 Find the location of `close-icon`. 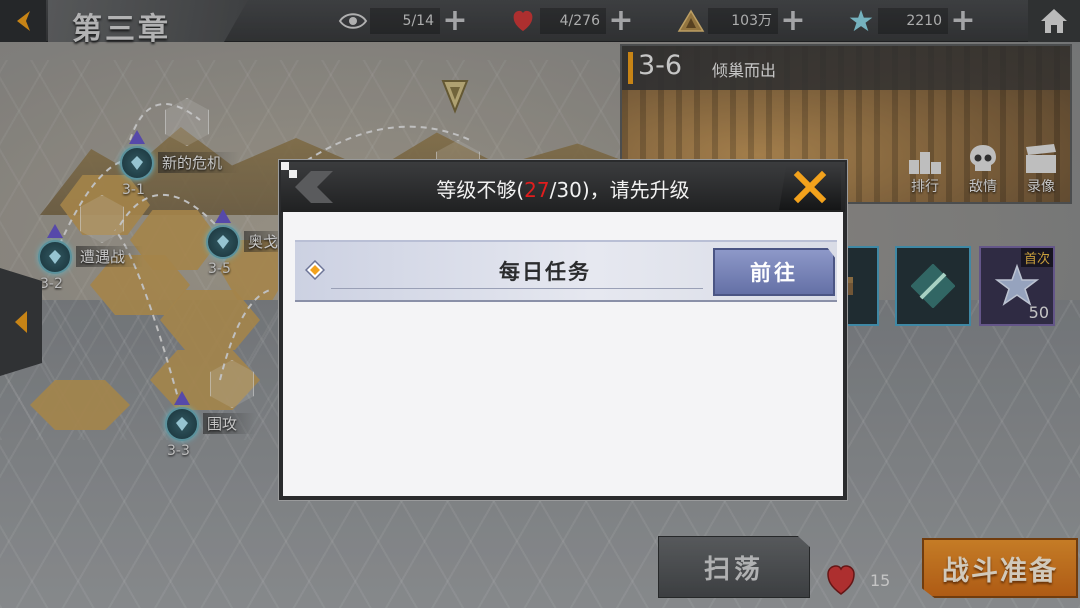

close-icon is located at coordinates (810, 187).